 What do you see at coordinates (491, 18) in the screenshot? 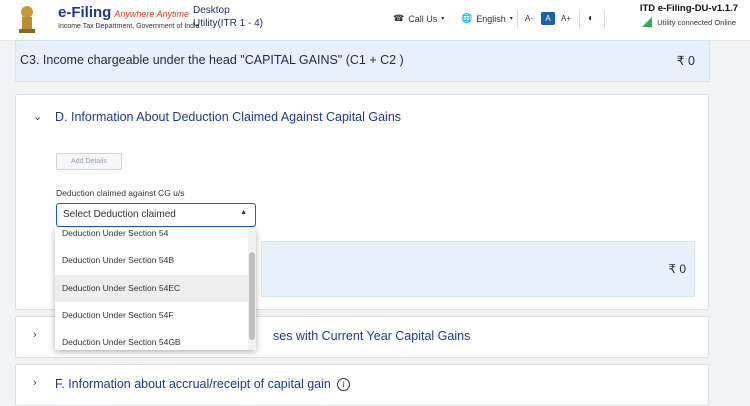
I see `language-label: English` at bounding box center [491, 18].